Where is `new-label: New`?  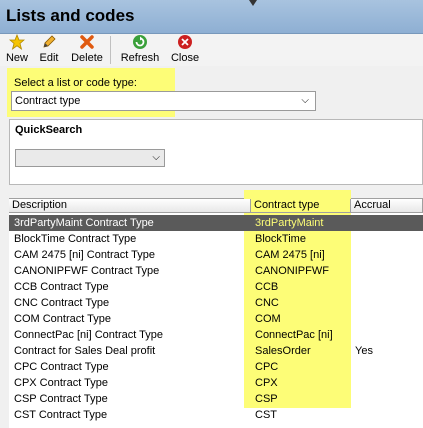
new-label: New is located at coordinates (16, 58).